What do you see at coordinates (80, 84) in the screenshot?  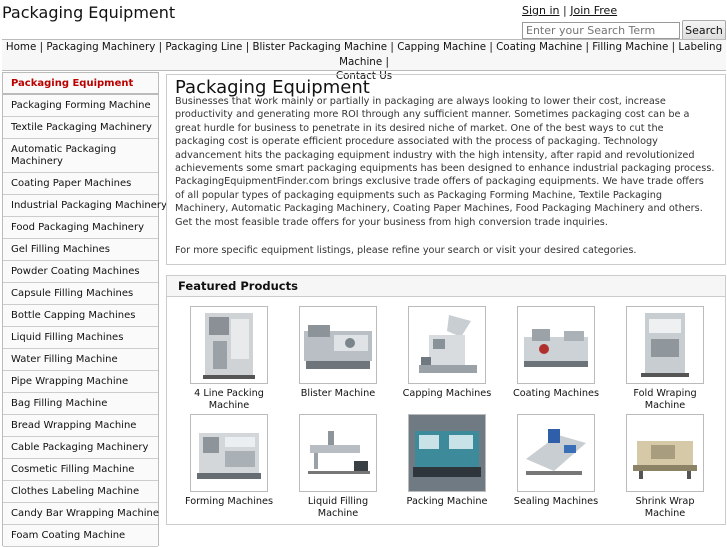 I see `sidebar-item-packaging-equipment: Packaging Equipment` at bounding box center [80, 84].